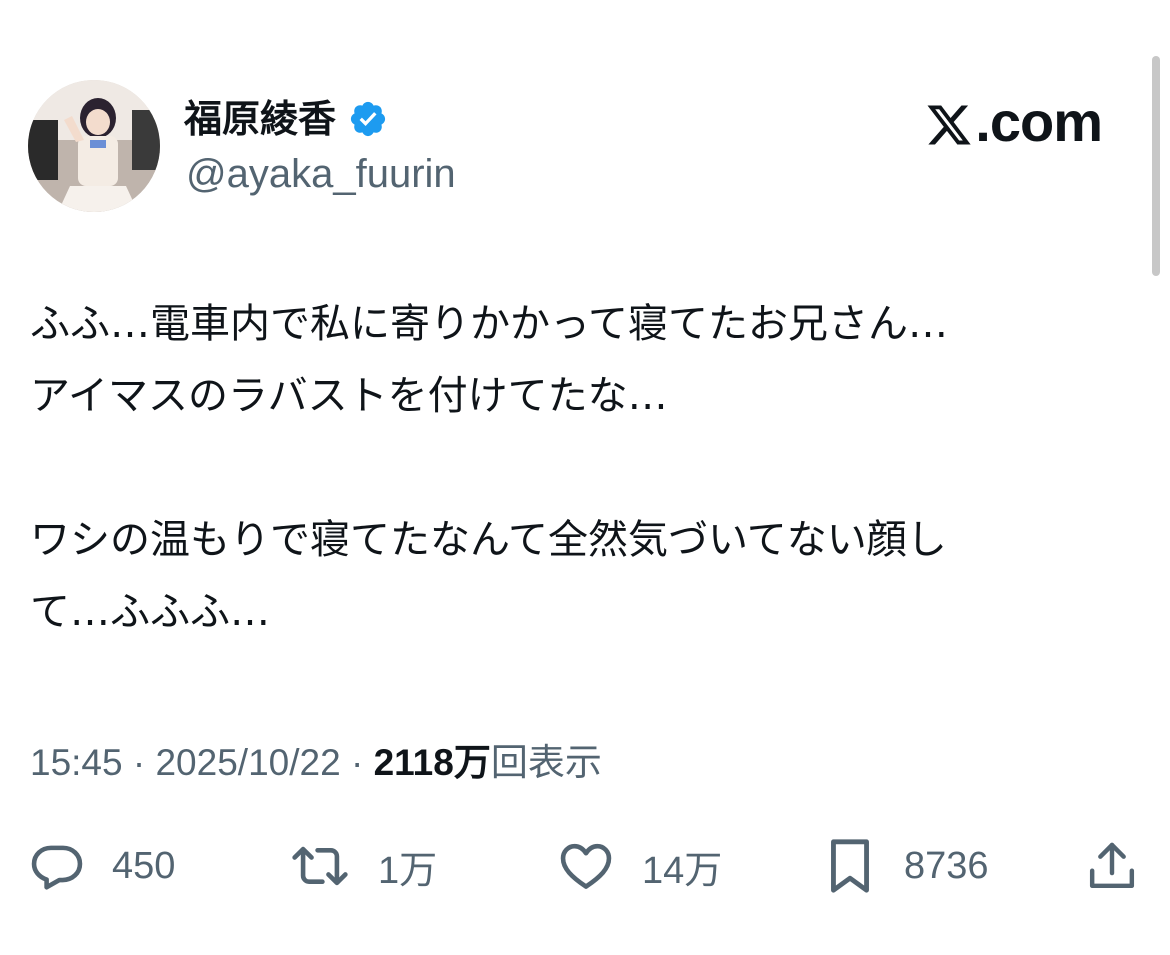 Image resolution: width=1170 pixels, height=955 pixels. Describe the element at coordinates (949, 122) in the screenshot. I see `x-logo-icon` at that location.